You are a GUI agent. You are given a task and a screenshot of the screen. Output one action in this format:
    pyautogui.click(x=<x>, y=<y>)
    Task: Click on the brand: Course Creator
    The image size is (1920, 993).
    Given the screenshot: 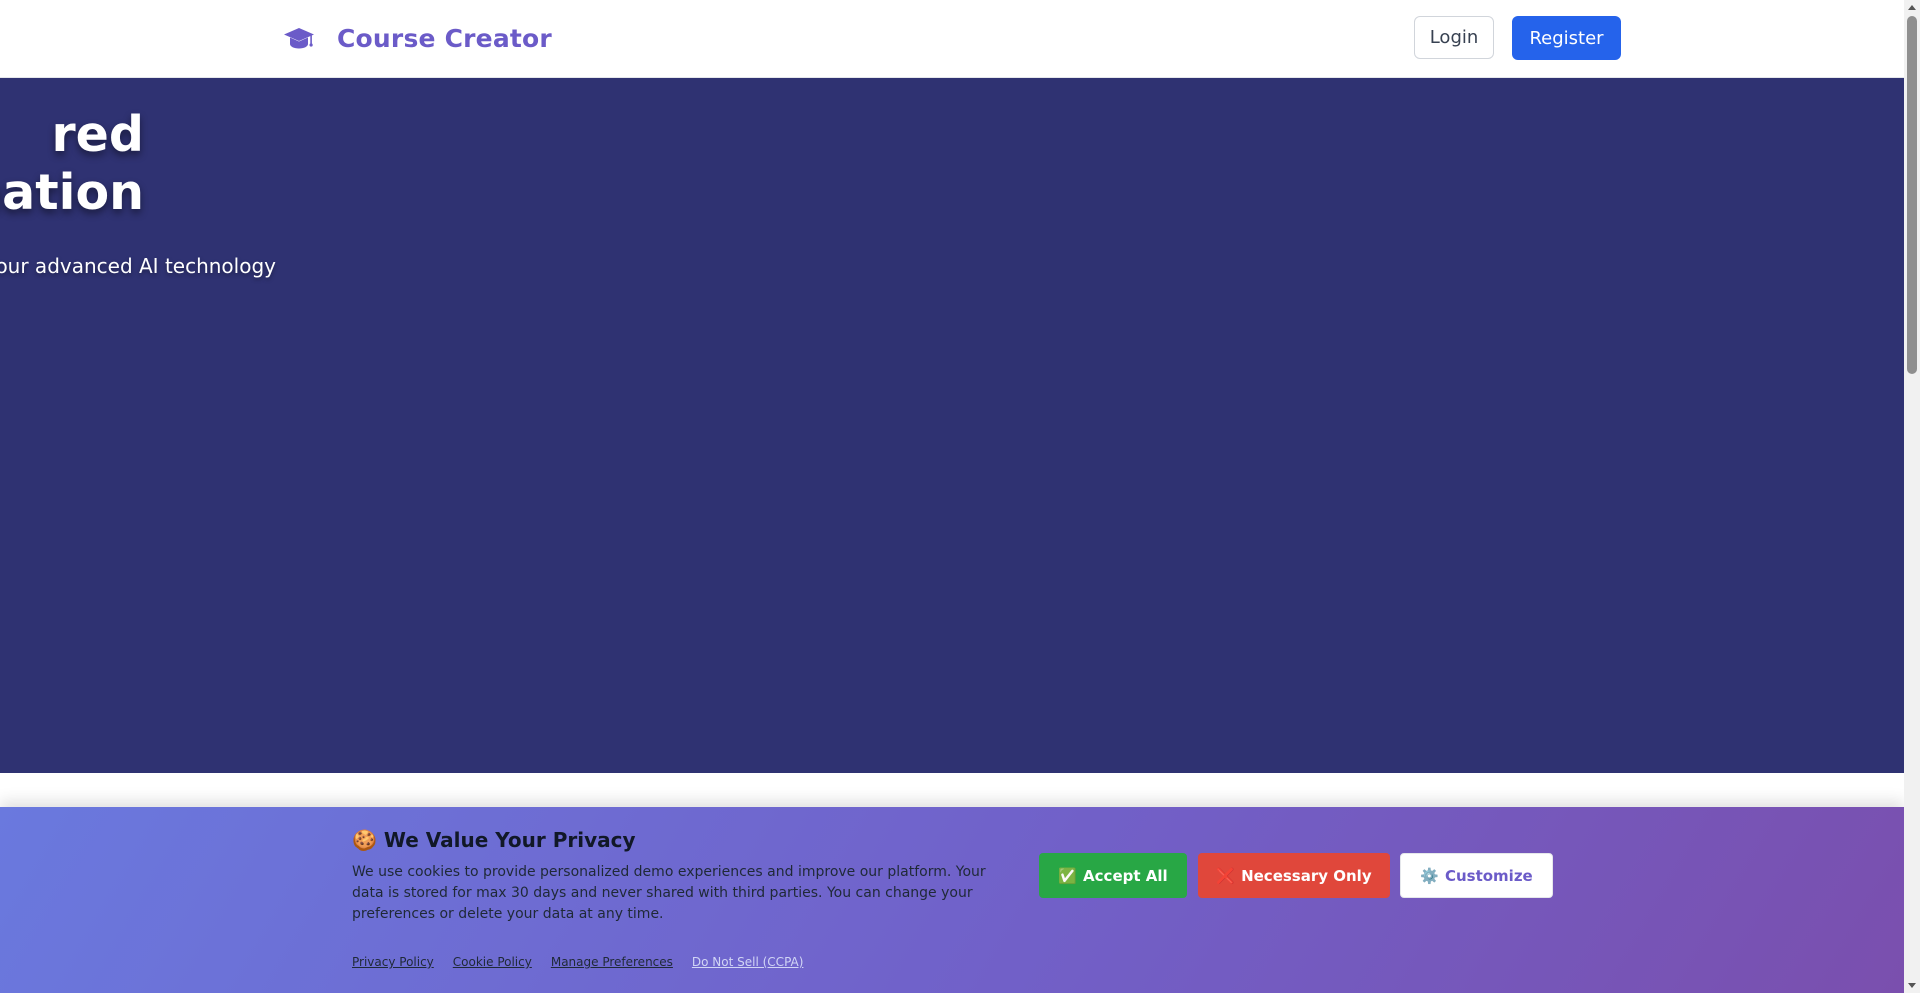 What is the action you would take?
    pyautogui.click(x=417, y=38)
    